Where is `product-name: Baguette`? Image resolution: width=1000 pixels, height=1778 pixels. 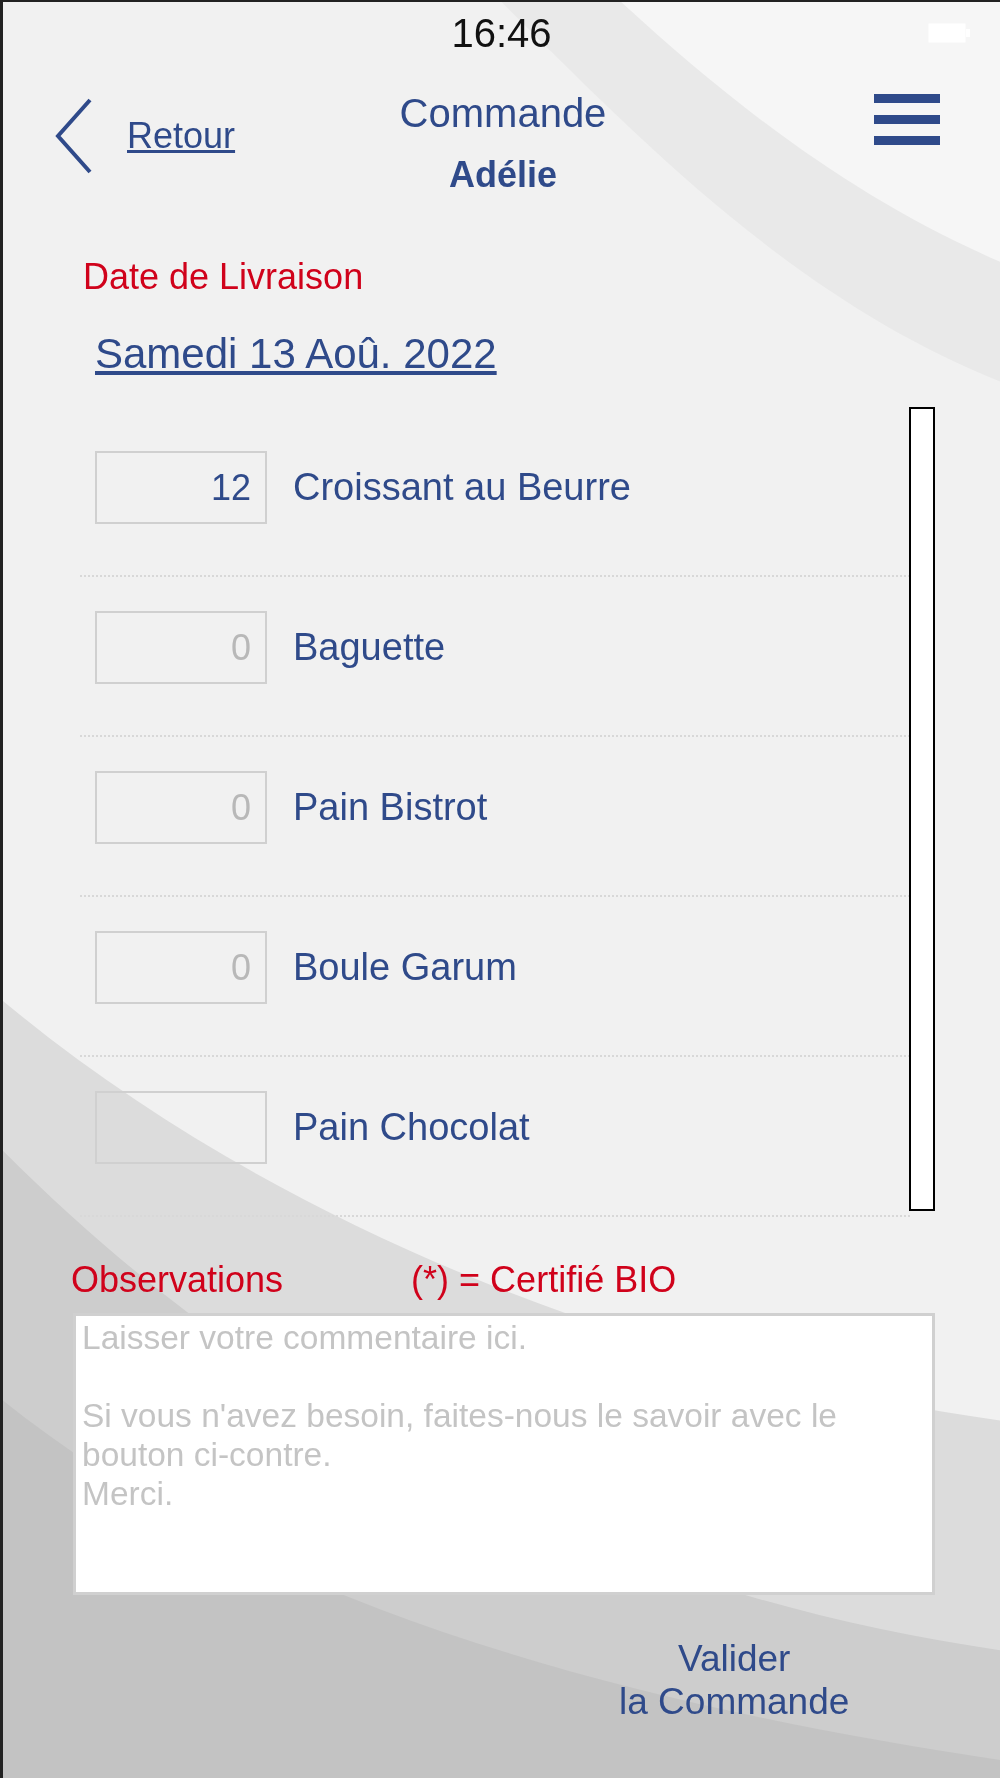
product-name: Baguette is located at coordinates (369, 647).